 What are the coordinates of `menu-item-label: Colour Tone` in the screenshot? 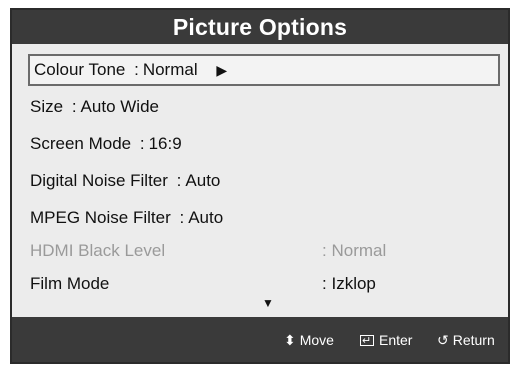 It's located at (80, 69).